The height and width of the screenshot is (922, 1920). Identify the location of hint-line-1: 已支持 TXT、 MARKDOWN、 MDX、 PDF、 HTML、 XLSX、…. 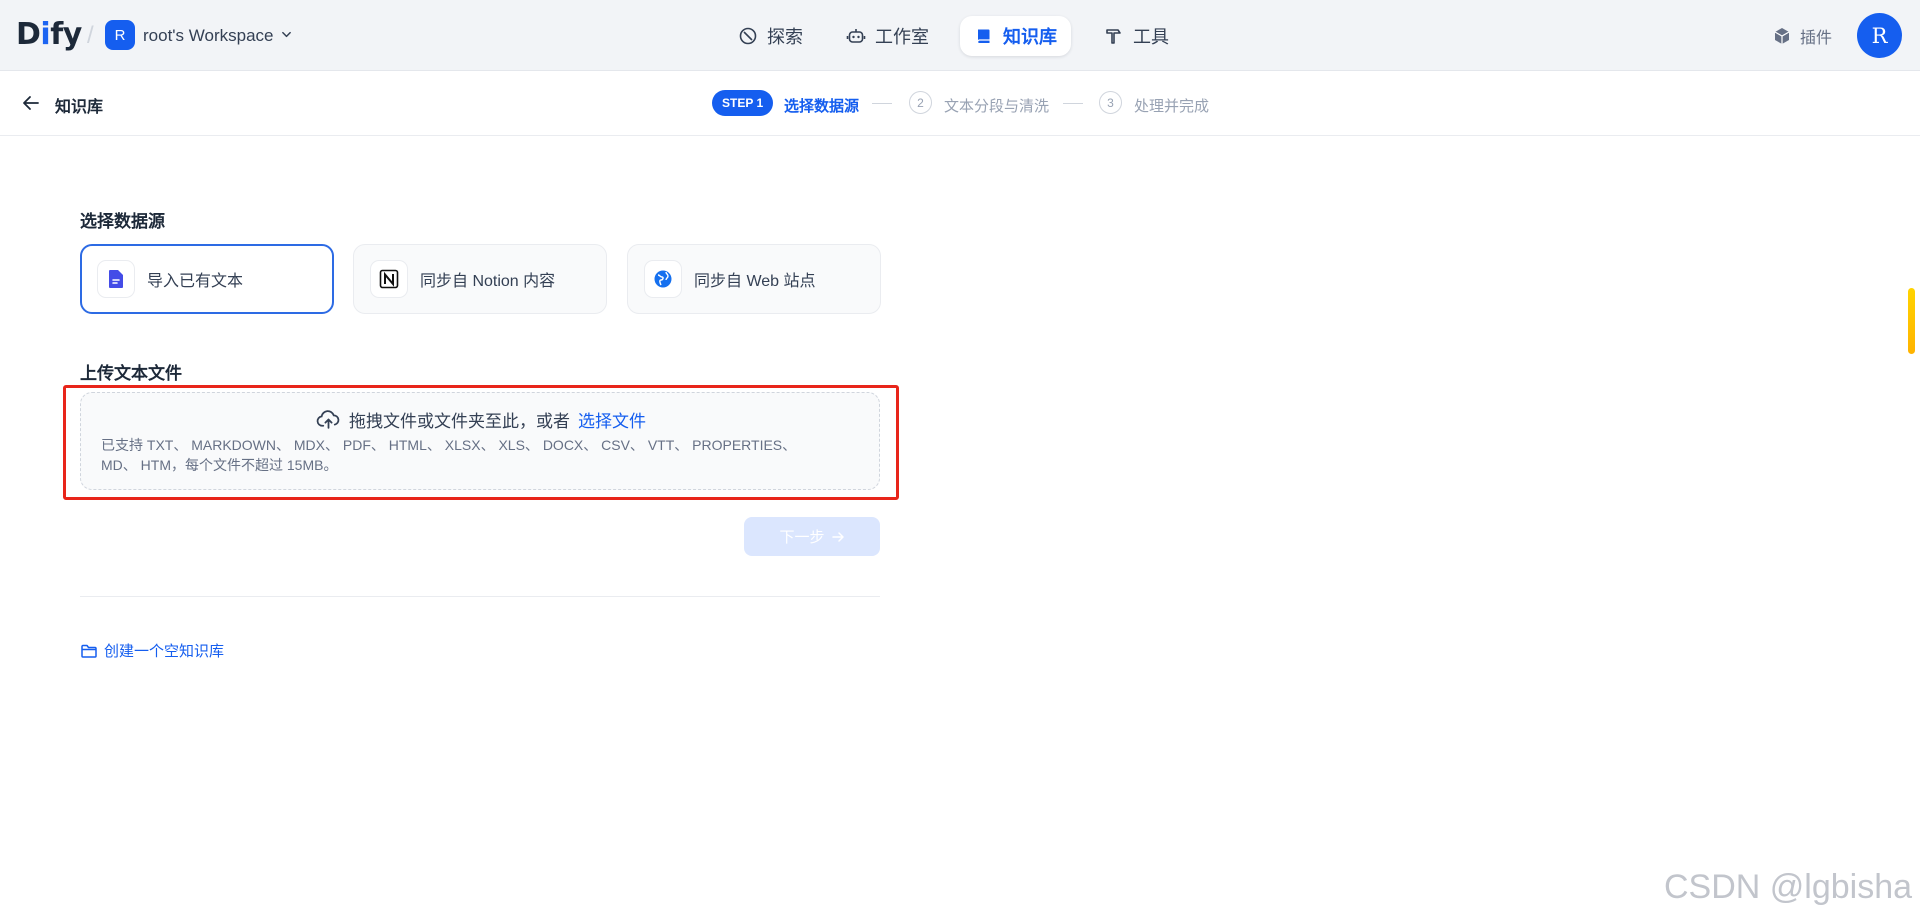
(449, 445).